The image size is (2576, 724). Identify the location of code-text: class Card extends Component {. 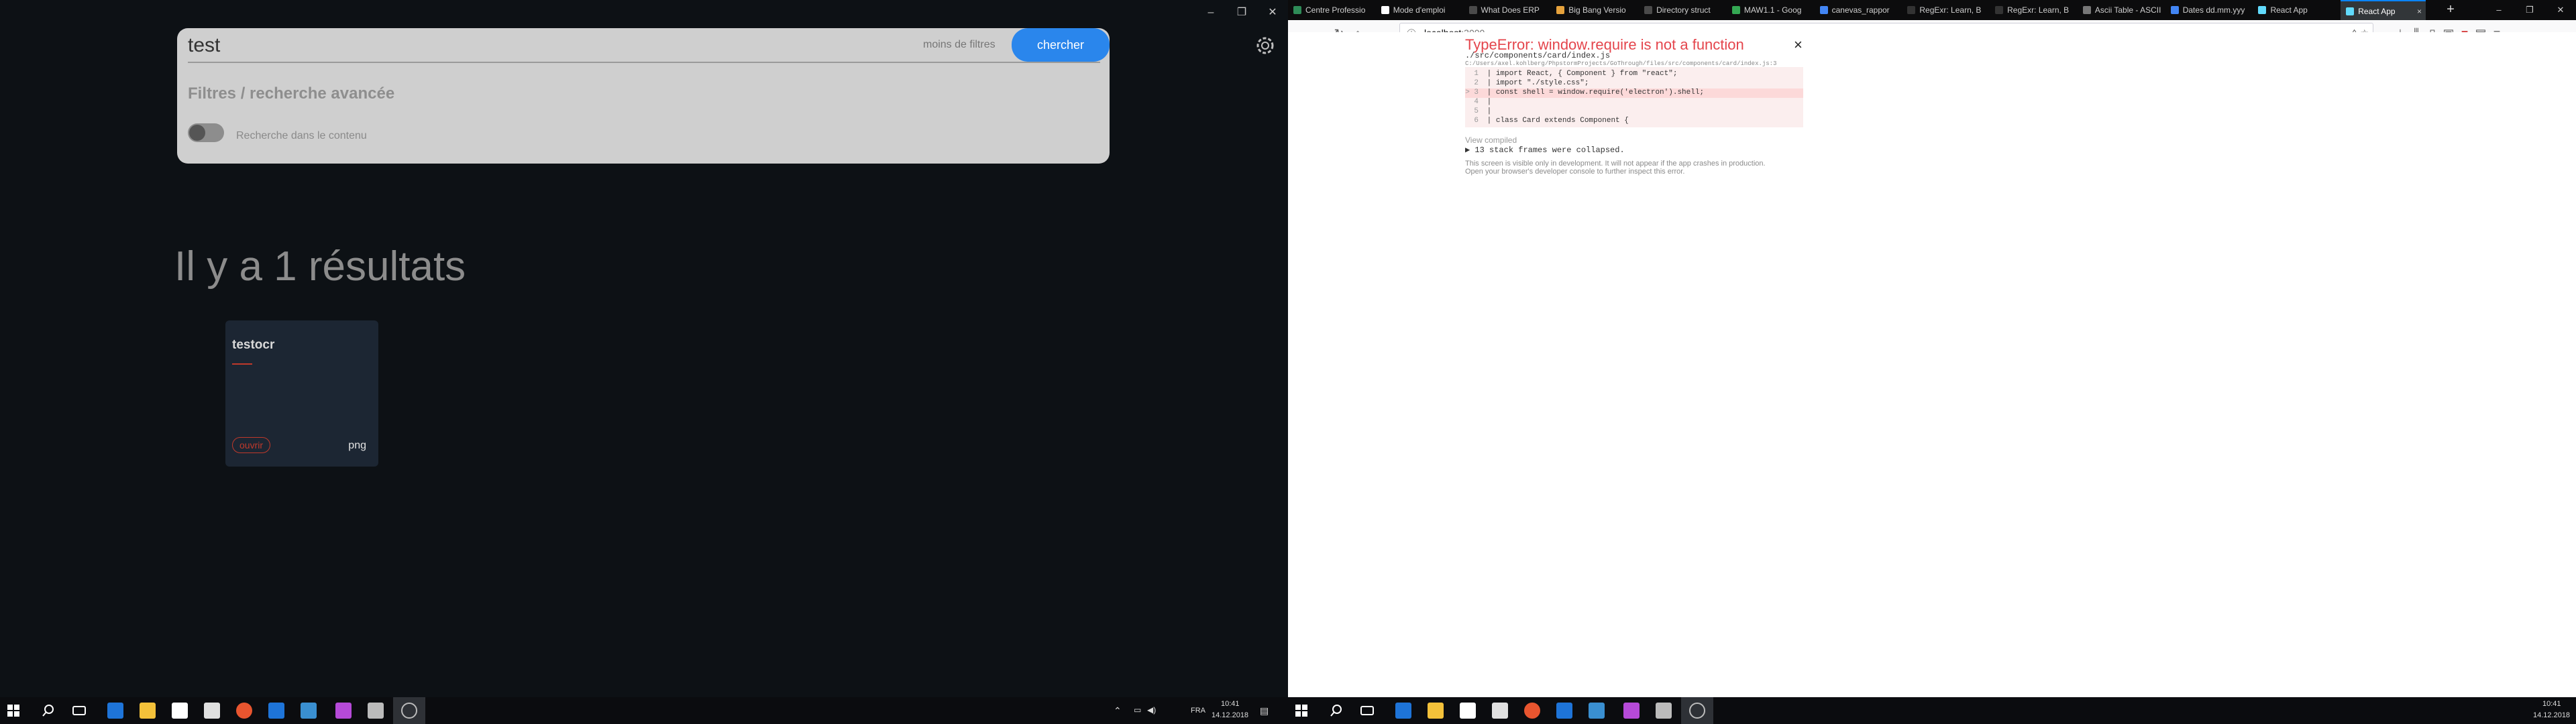
(1562, 121).